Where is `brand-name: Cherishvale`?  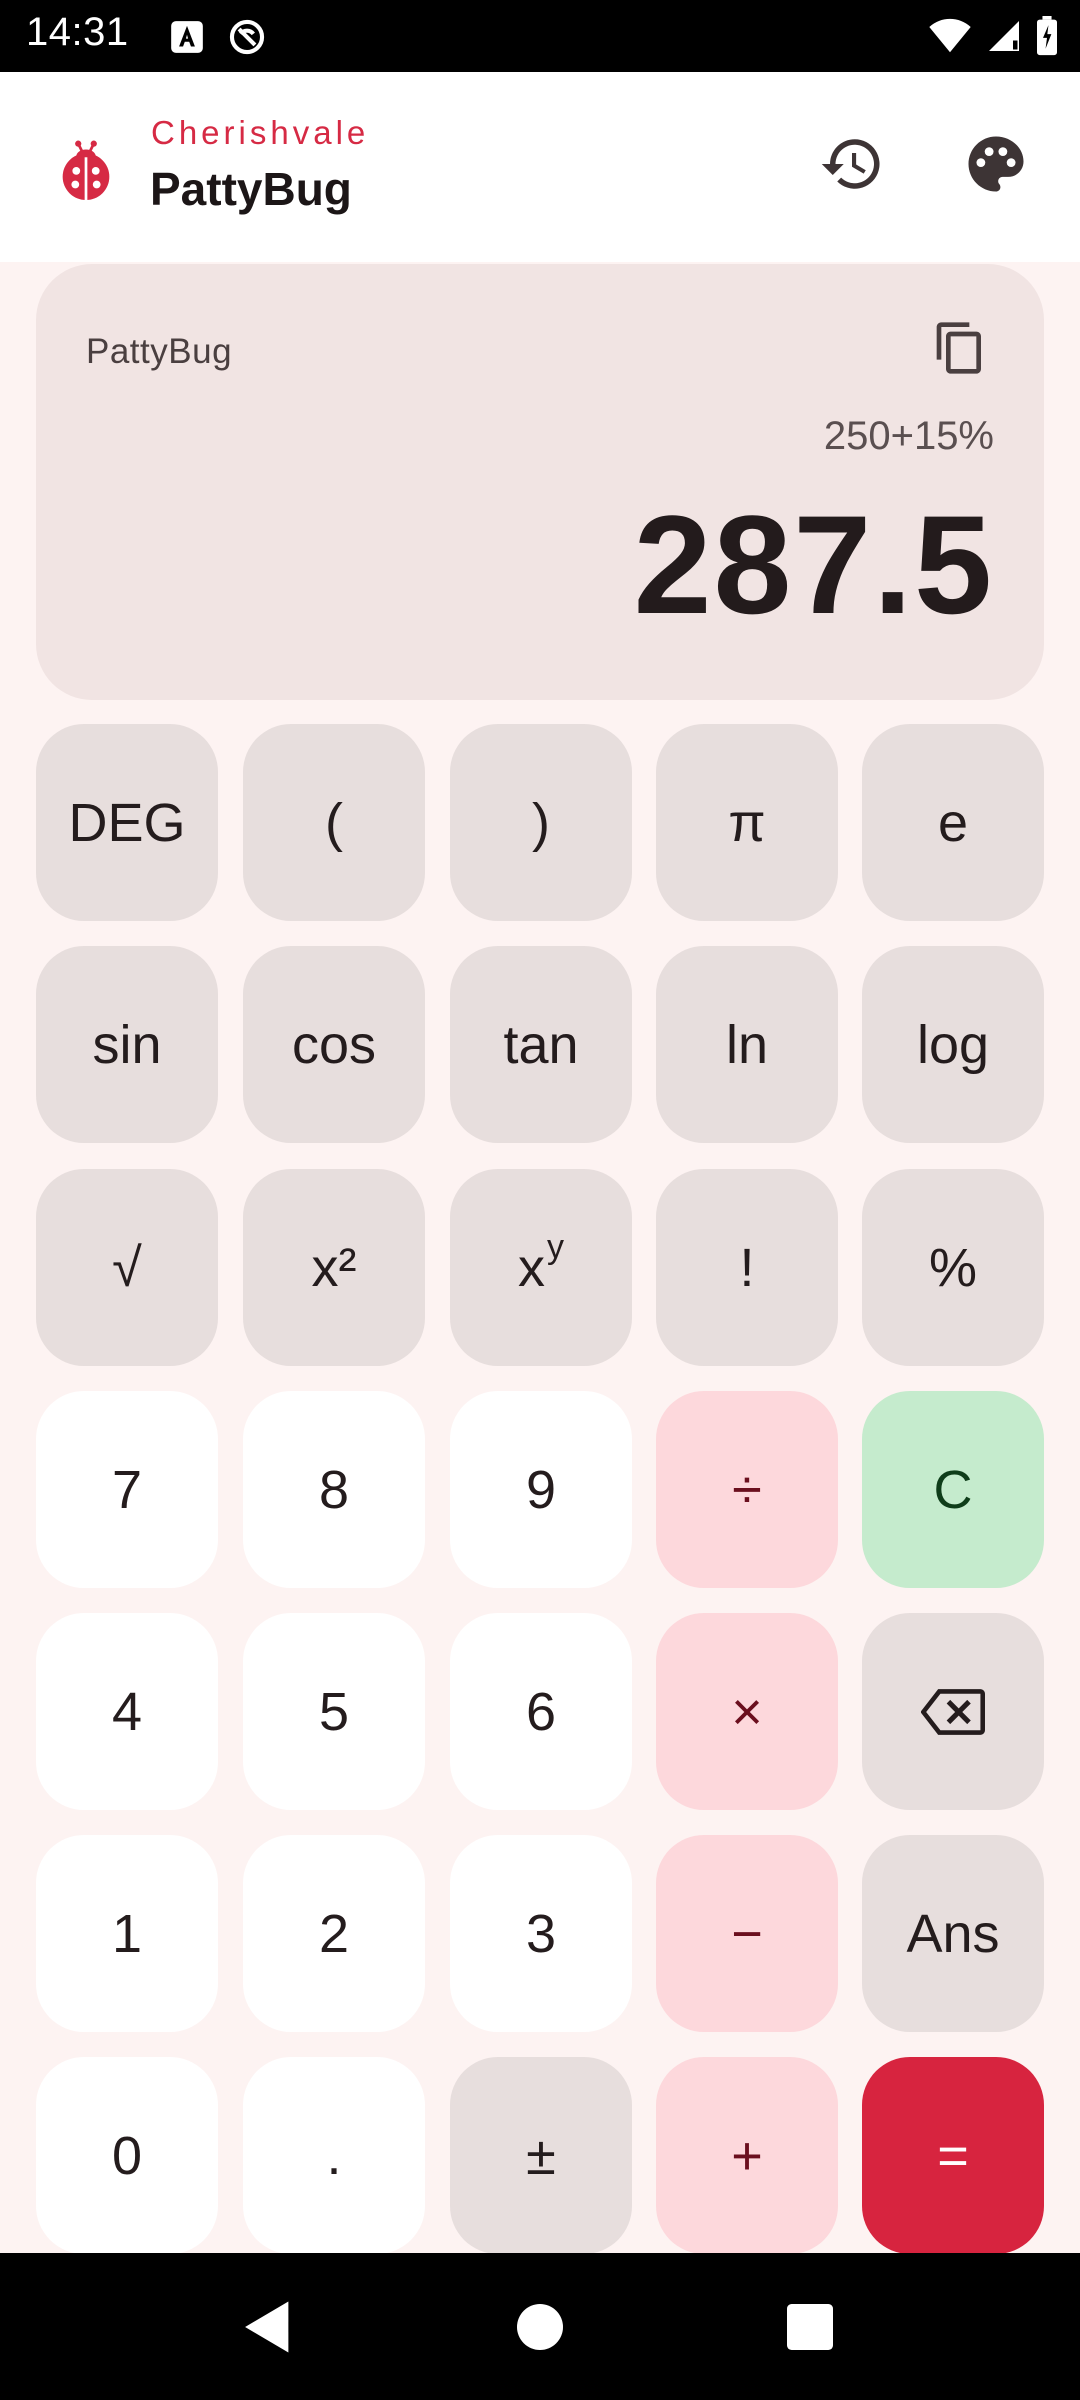
brand-name: Cherishvale is located at coordinates (260, 132).